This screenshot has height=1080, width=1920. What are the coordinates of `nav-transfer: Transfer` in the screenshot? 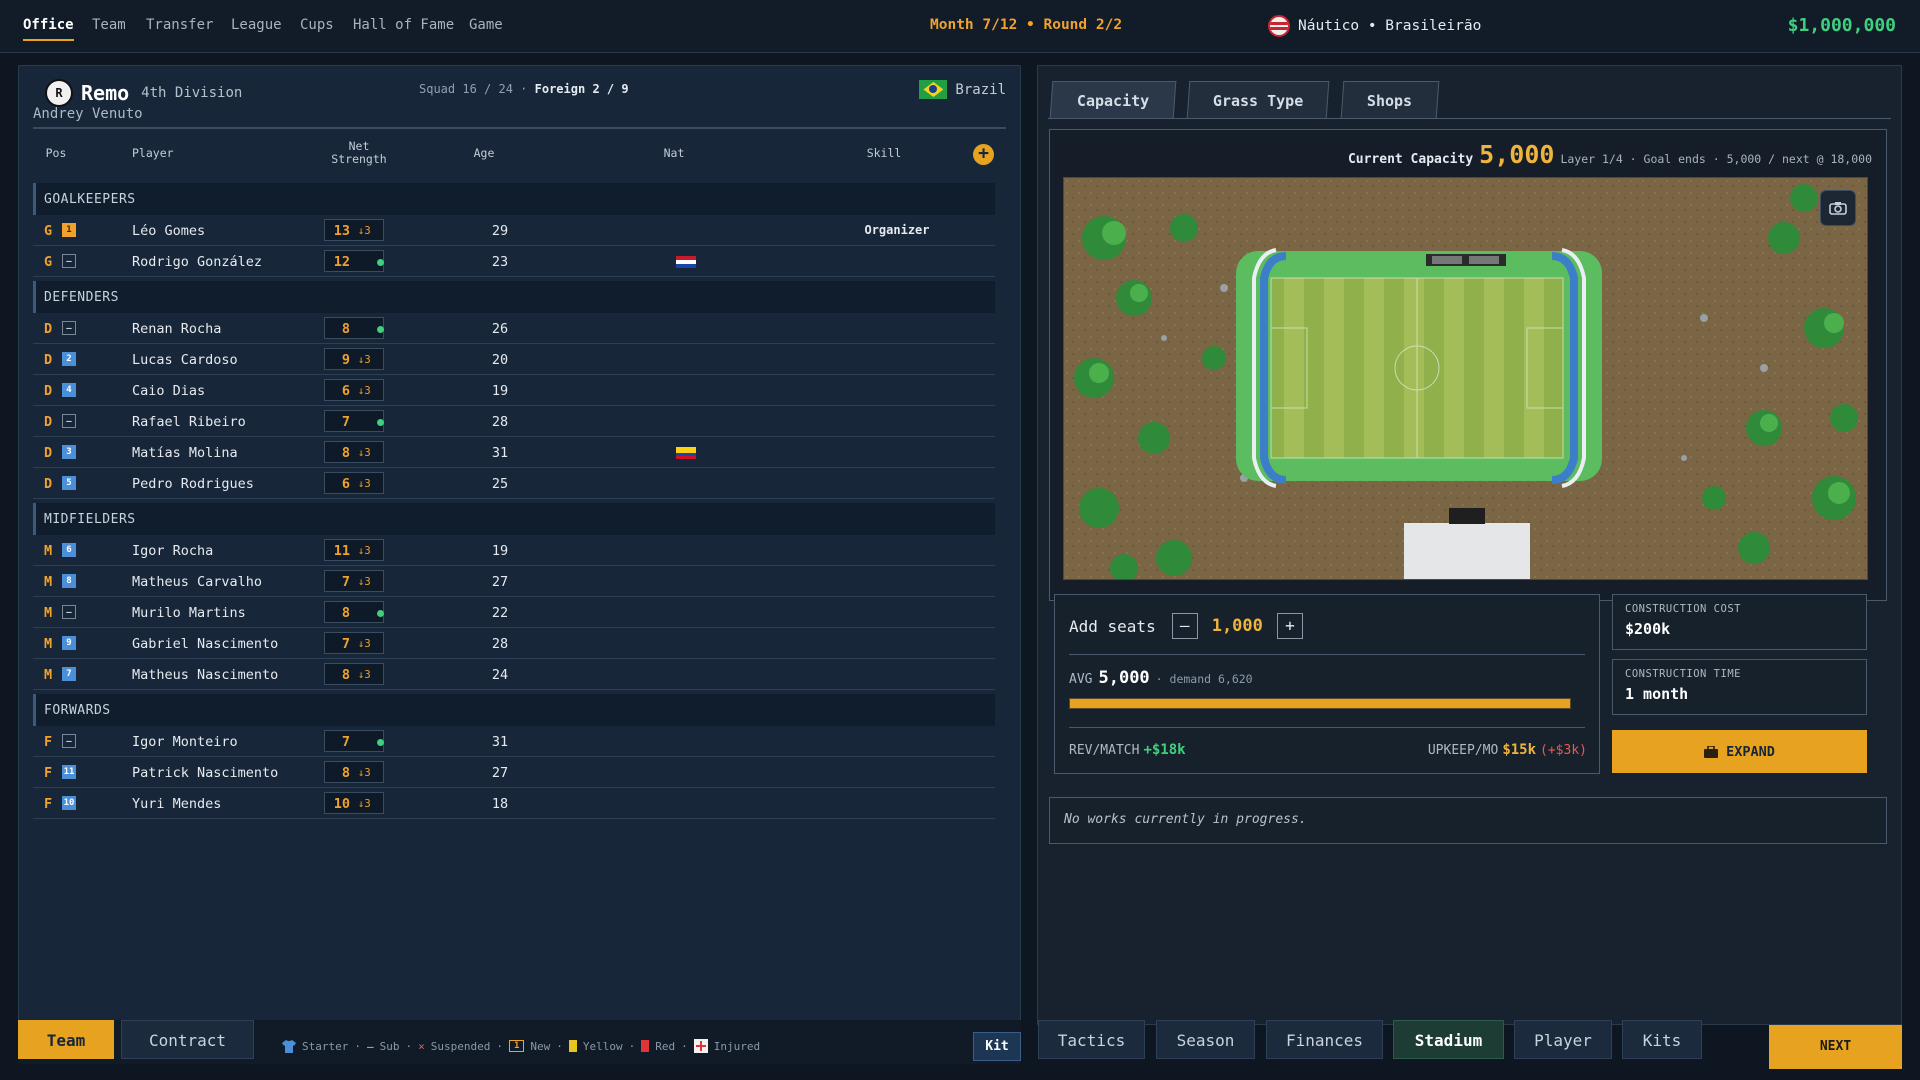 It's located at (179, 25).